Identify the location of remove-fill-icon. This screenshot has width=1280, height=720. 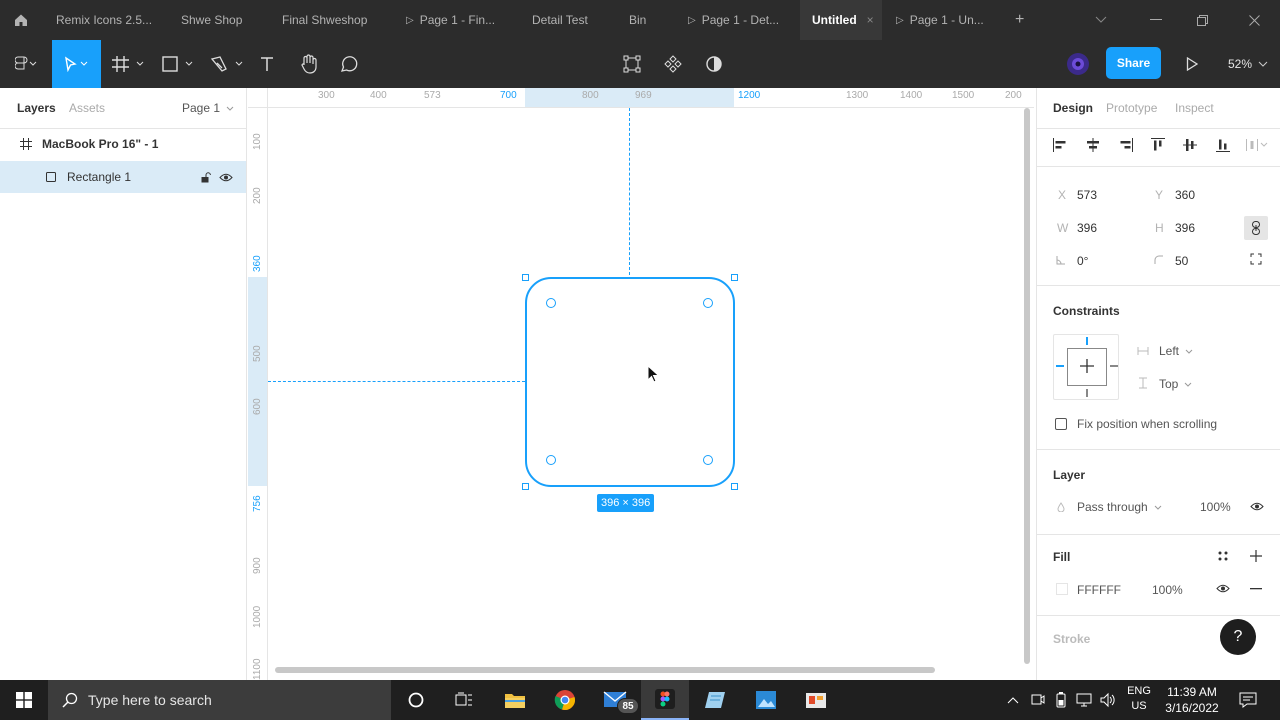
(1256, 589).